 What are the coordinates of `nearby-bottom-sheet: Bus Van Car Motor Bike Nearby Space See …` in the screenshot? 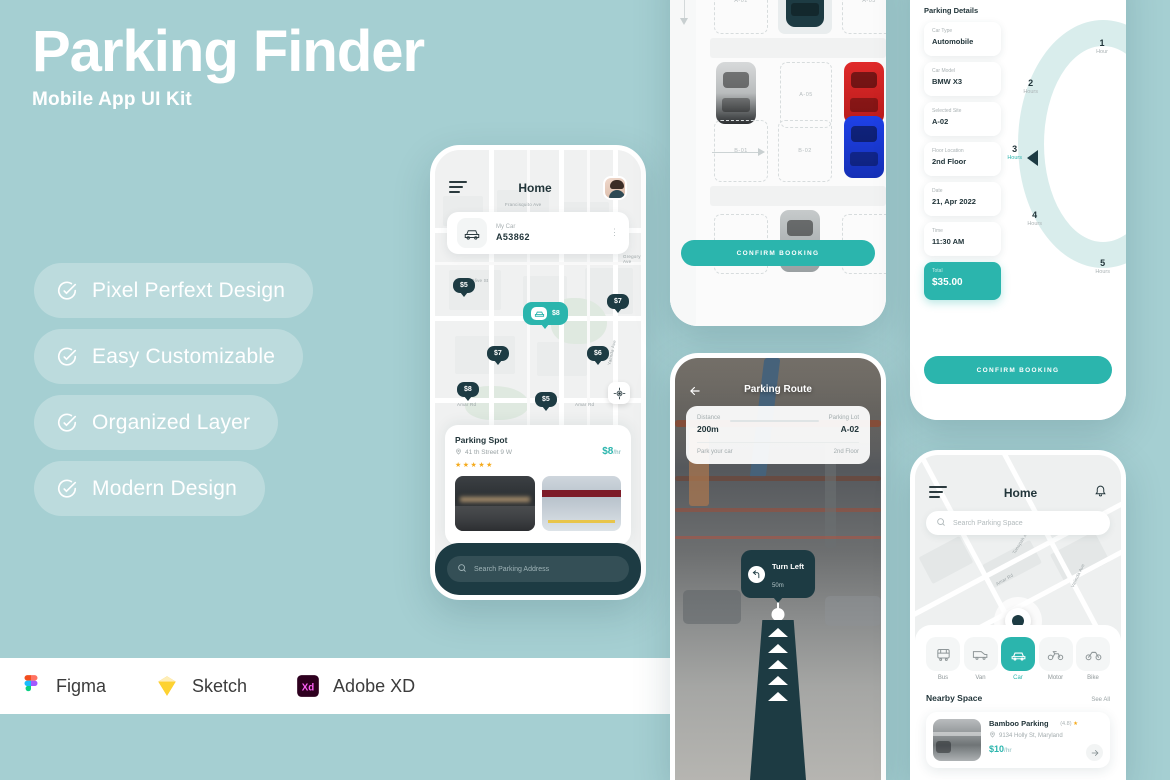 It's located at (1018, 702).